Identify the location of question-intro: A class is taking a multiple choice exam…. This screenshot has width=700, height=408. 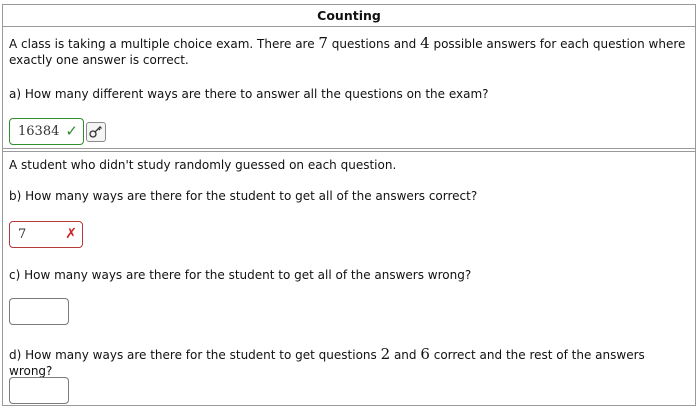
(349, 51).